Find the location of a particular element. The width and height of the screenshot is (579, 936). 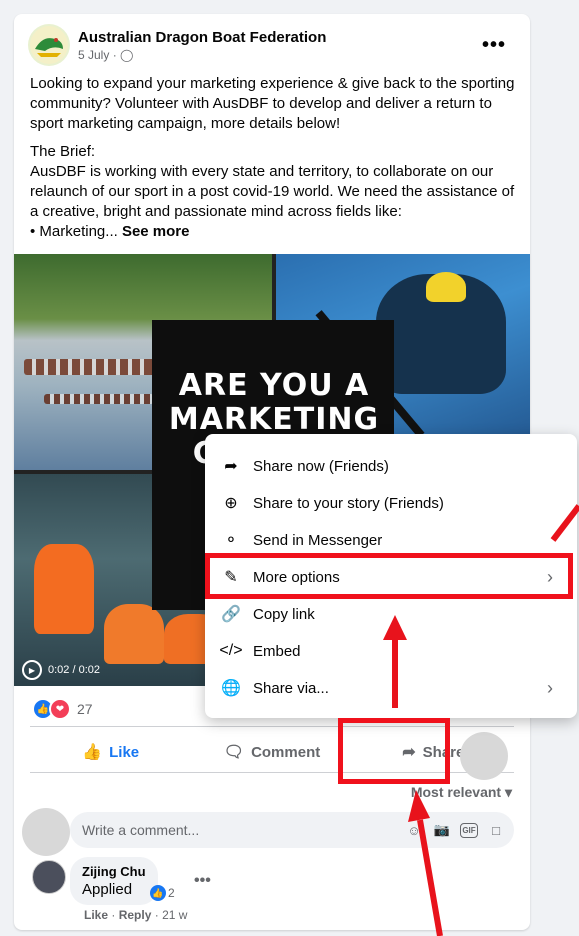

annotation-arrow-bottom is located at coordinates (430, 877).